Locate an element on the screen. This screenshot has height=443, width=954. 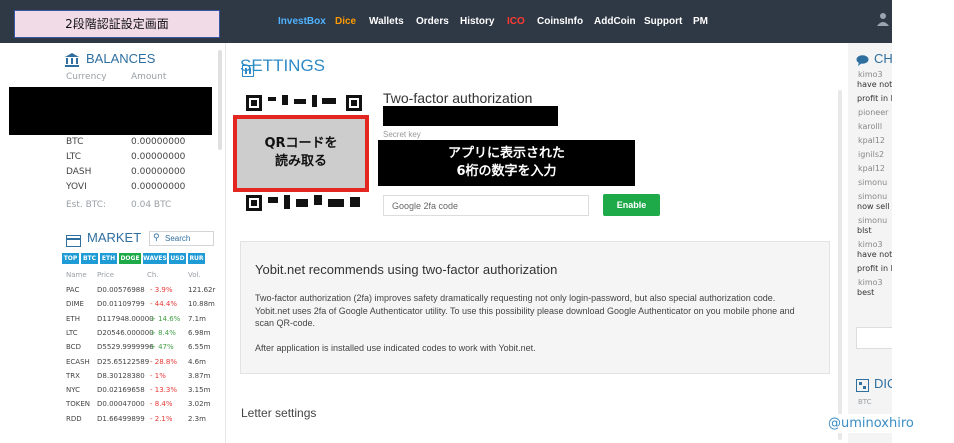
balances-col-currency: Currency is located at coordinates (86, 77).